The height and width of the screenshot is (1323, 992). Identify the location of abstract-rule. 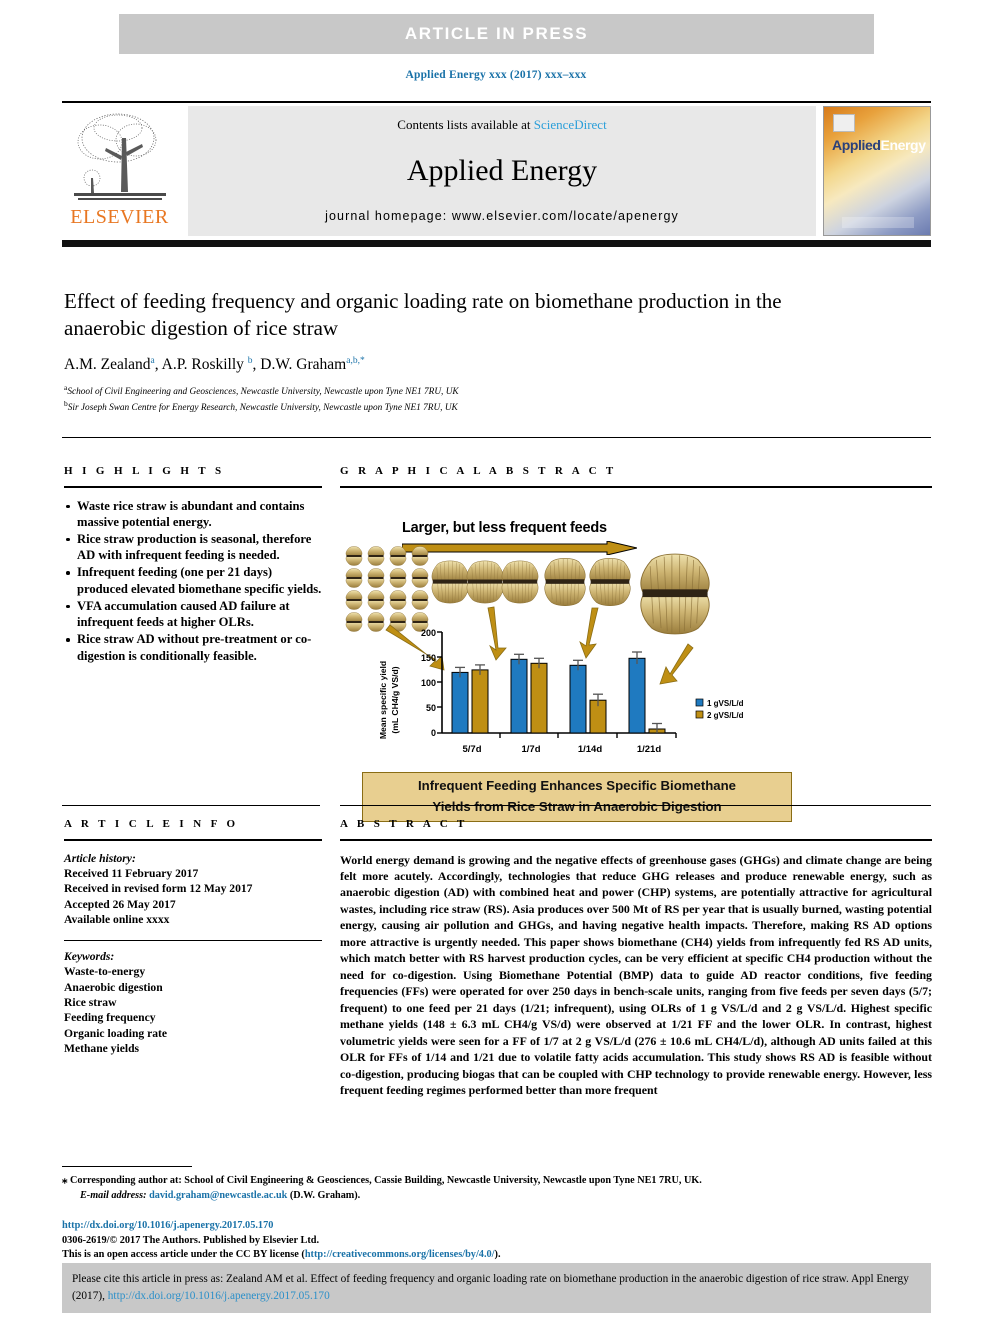
(636, 840).